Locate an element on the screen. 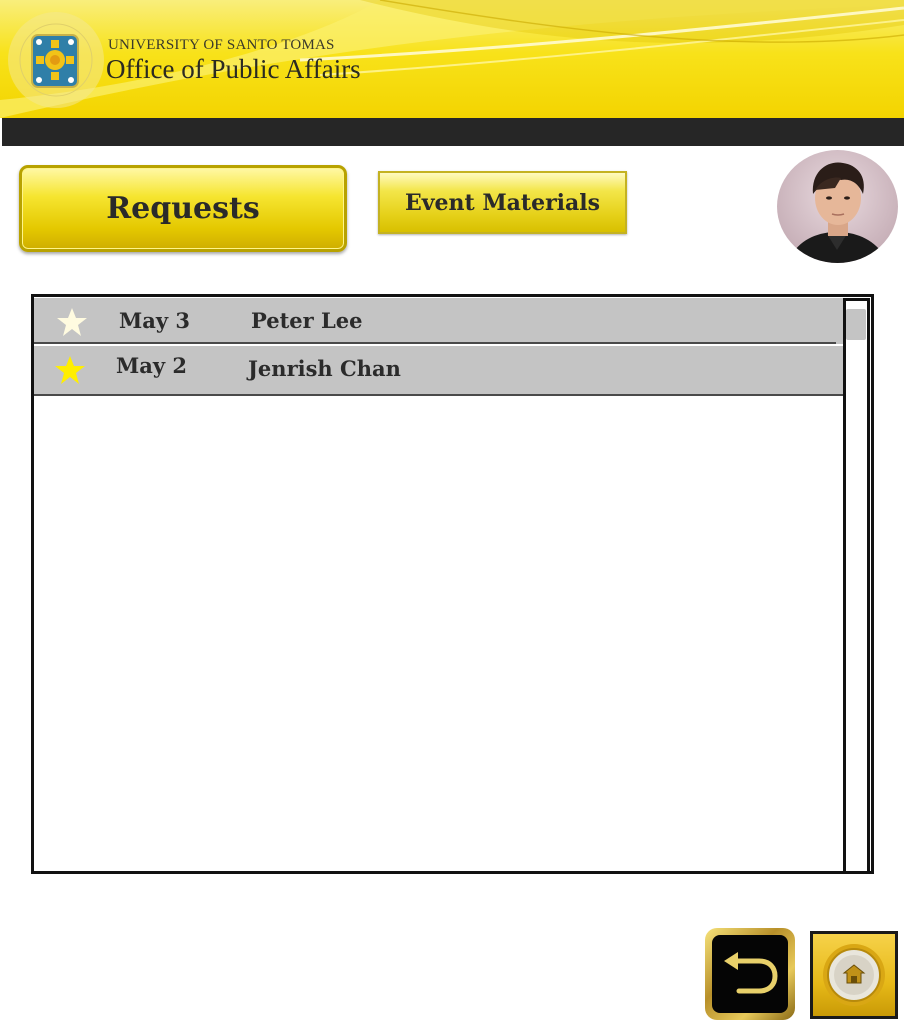 The height and width of the screenshot is (1026, 904). university-name: UNIVERSITY OF SANTO TOMAS is located at coordinates (221, 45).